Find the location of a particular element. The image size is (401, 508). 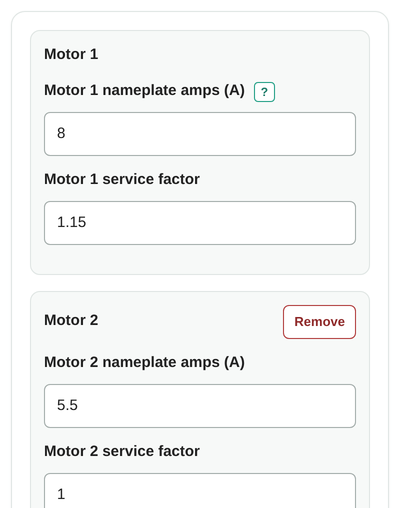

field-label: Motor 2 service factor is located at coordinates (122, 452).